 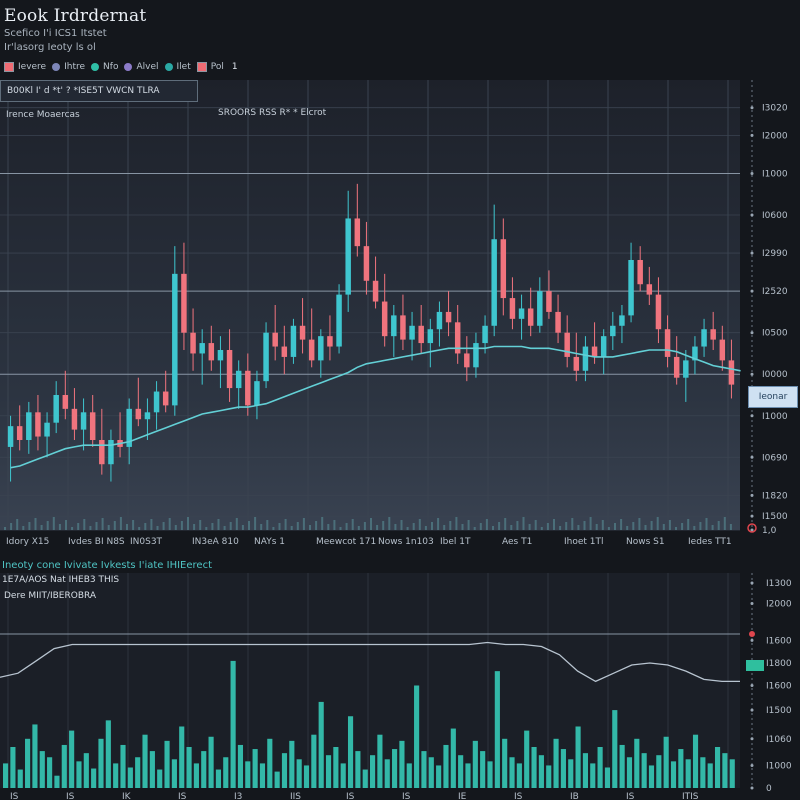 I want to click on price-x-tick-0: Idory X15, so click(x=27, y=542).